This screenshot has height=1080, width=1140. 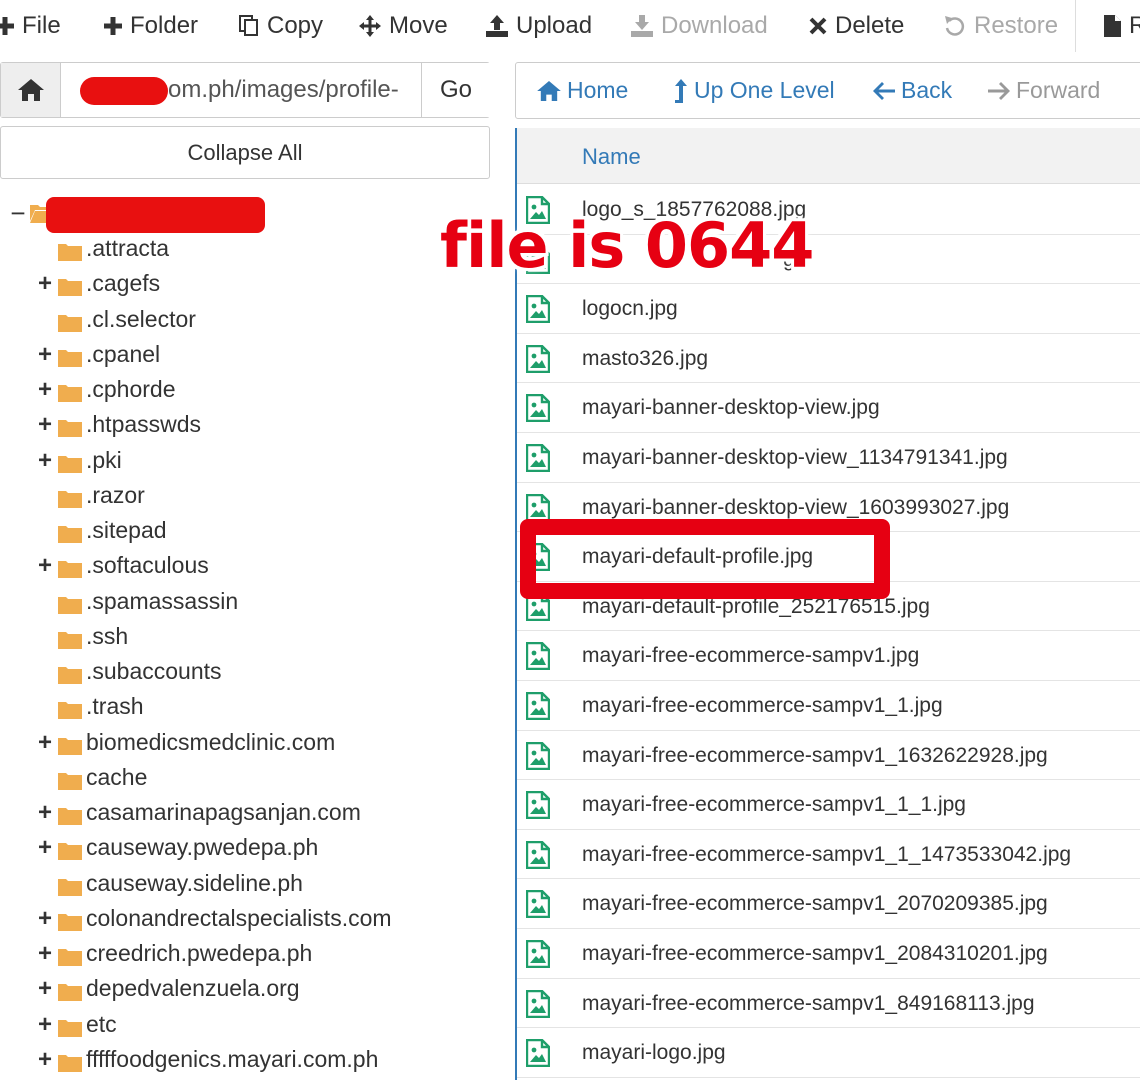 What do you see at coordinates (774, 805) in the screenshot?
I see `file-name: mayari-free-ecommerce-sampv1_1_1.jpg` at bounding box center [774, 805].